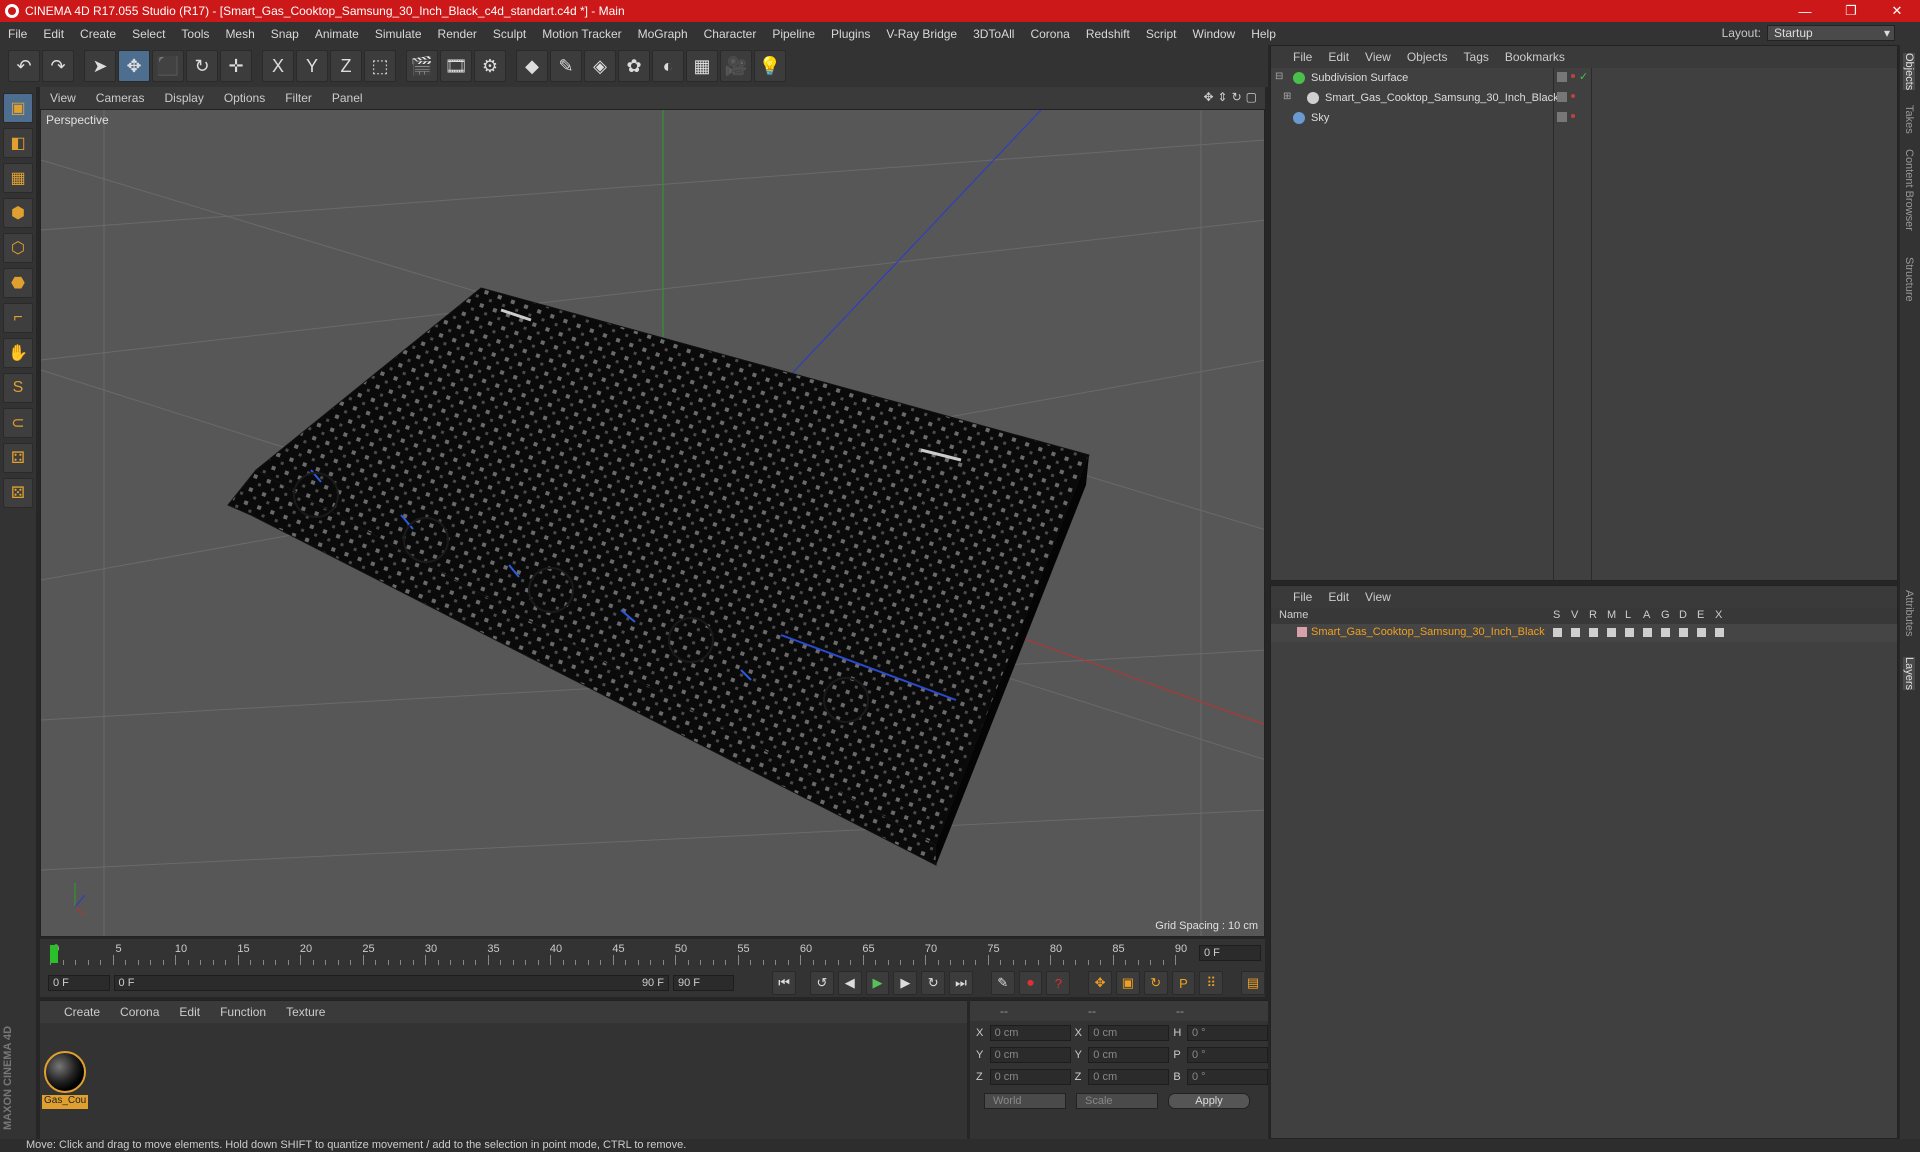 The width and height of the screenshot is (1920, 1152). I want to click on next-keyframe-icon: ↻, so click(933, 983).